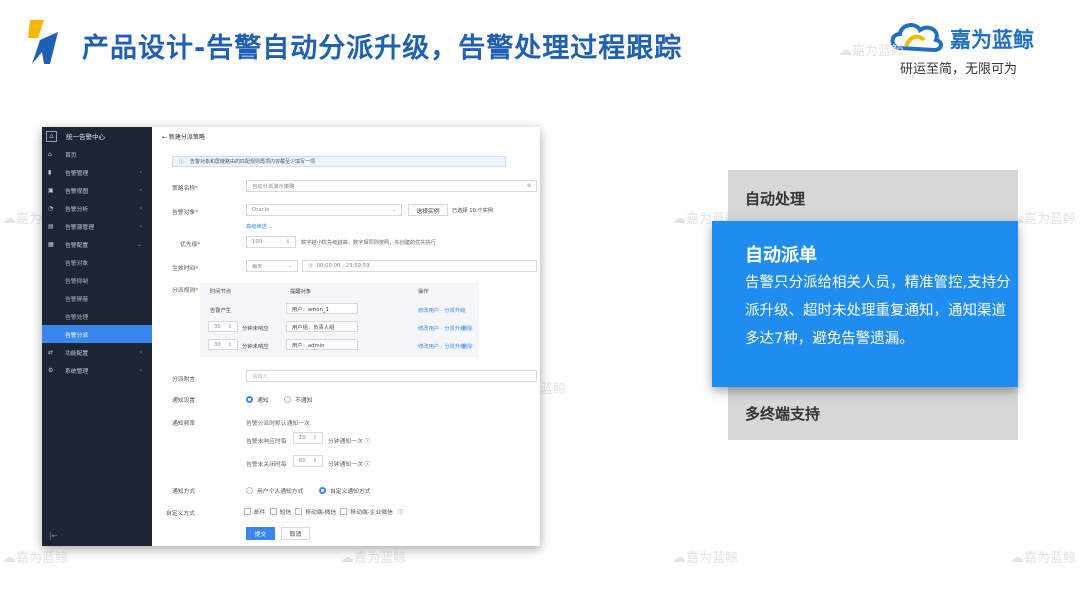 The height and width of the screenshot is (608, 1080). I want to click on sidebar-item-label: 首页, so click(71, 155).